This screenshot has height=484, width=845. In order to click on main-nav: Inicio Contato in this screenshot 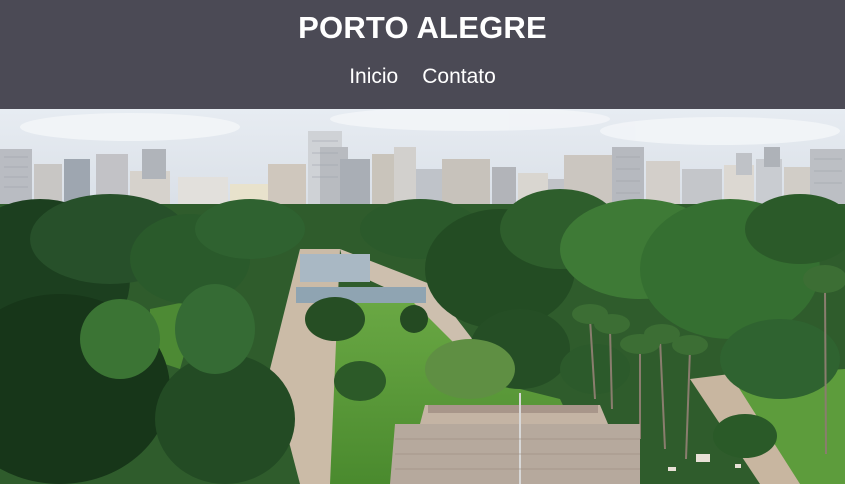, I will do `click(422, 77)`.